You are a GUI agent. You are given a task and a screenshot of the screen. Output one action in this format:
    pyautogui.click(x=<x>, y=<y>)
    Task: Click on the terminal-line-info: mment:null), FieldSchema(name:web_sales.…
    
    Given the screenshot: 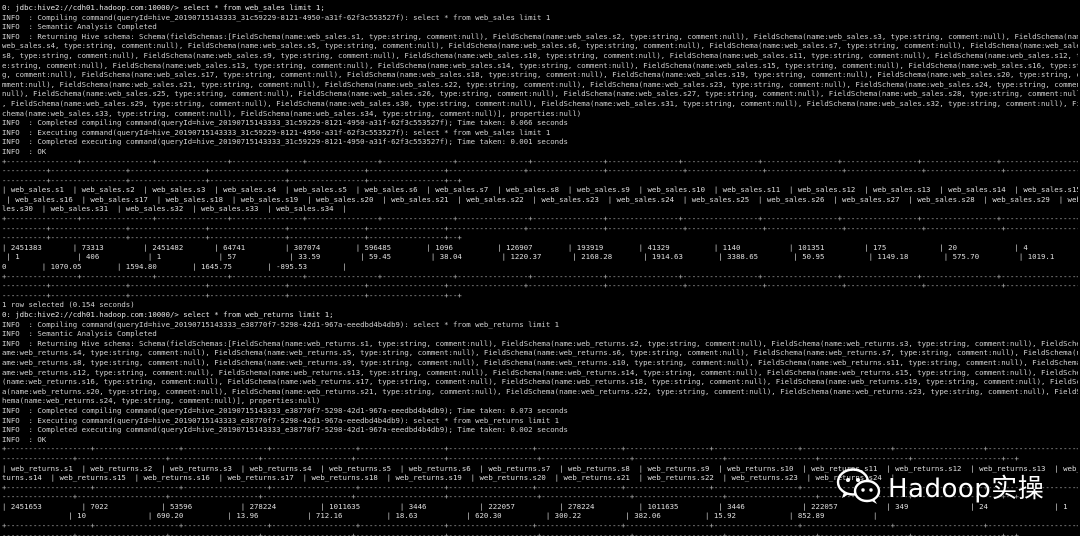 What is the action you would take?
    pyautogui.click(x=540, y=84)
    